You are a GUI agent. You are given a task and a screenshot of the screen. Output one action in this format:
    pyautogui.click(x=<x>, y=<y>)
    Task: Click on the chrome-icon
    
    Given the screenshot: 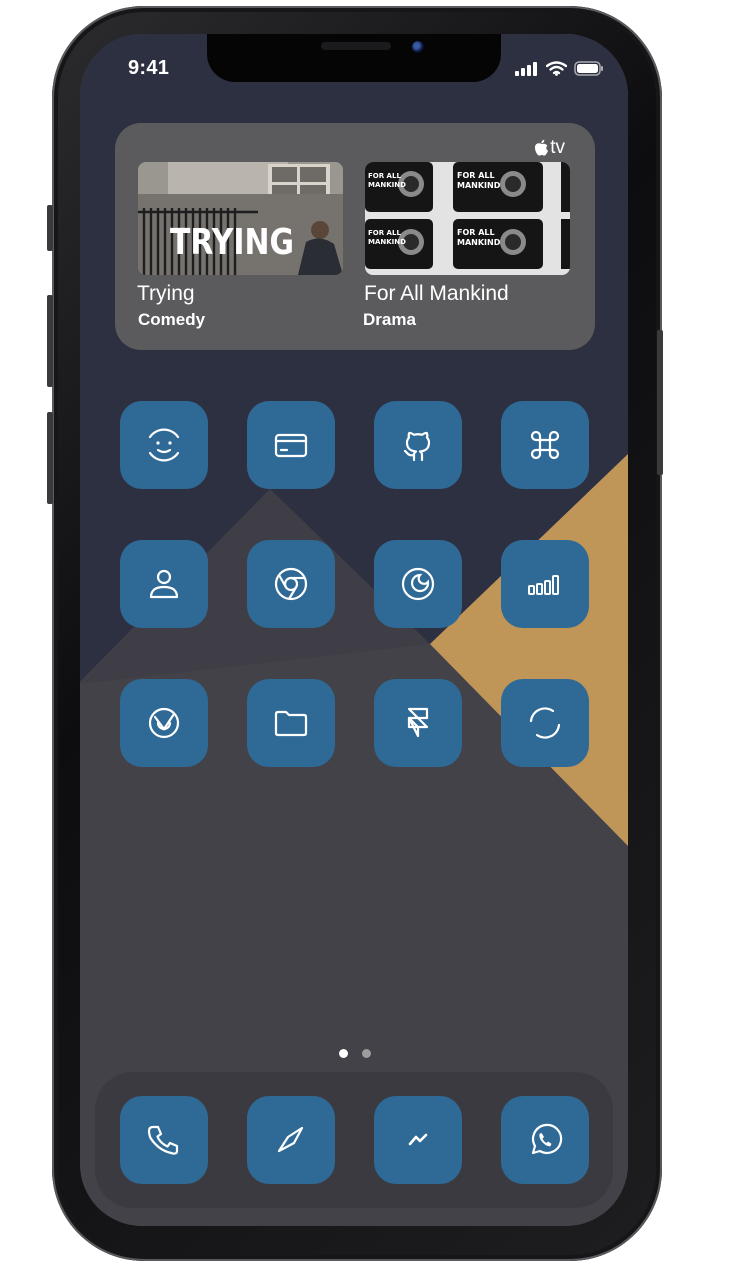 What is the action you would take?
    pyautogui.click(x=291, y=584)
    